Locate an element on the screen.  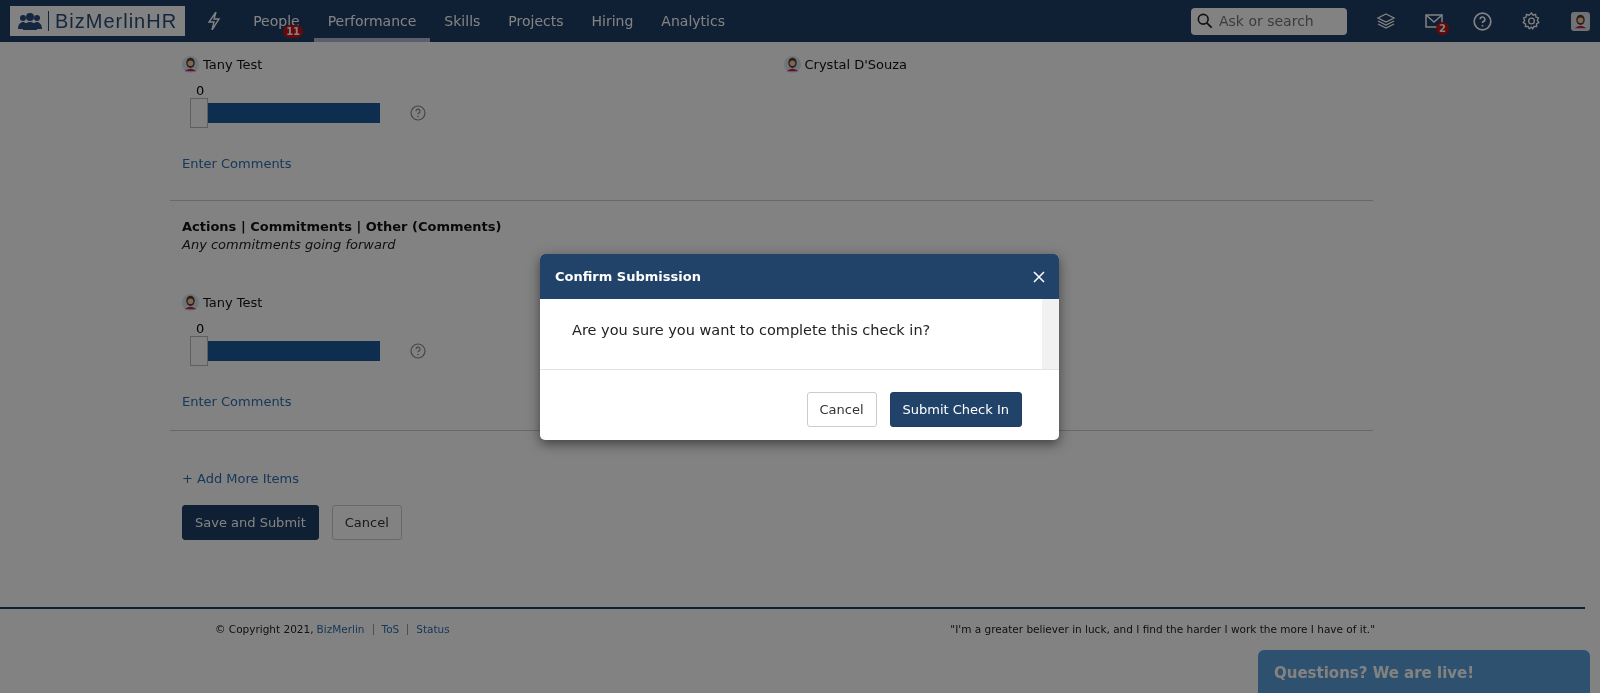
search-icon is located at coordinates (1205, 21).